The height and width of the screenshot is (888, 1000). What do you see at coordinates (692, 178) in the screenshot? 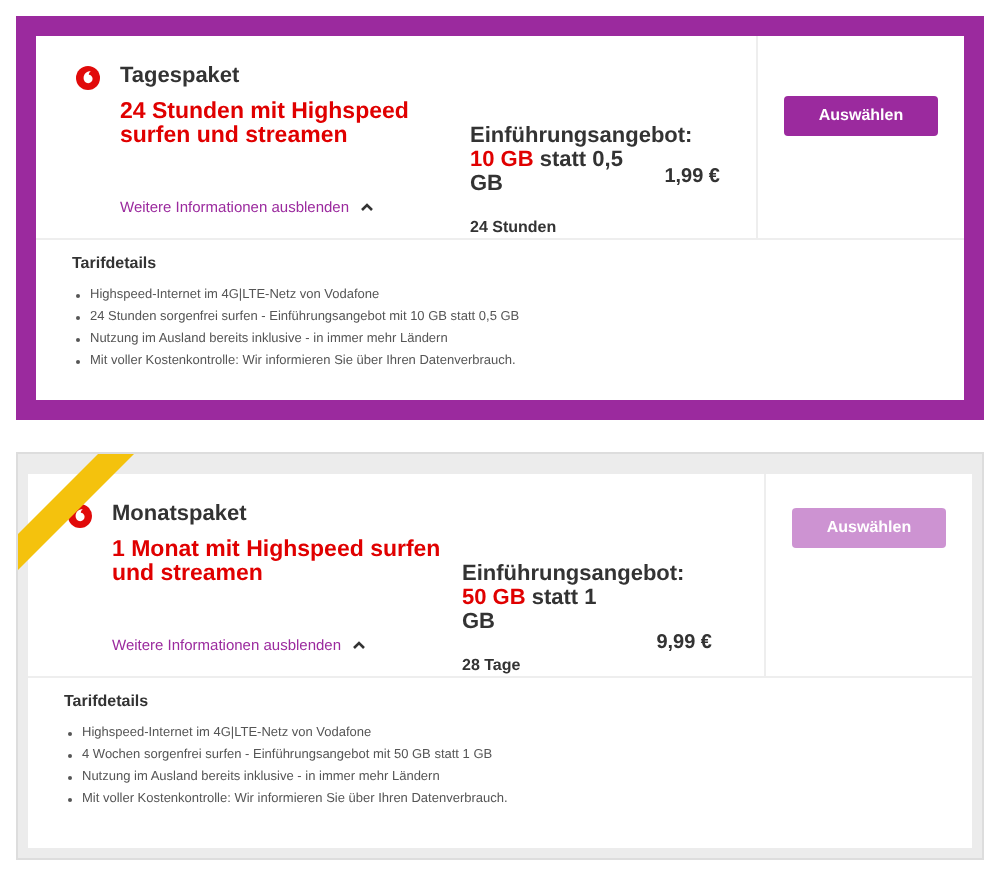
I see `price: 1,99 €` at bounding box center [692, 178].